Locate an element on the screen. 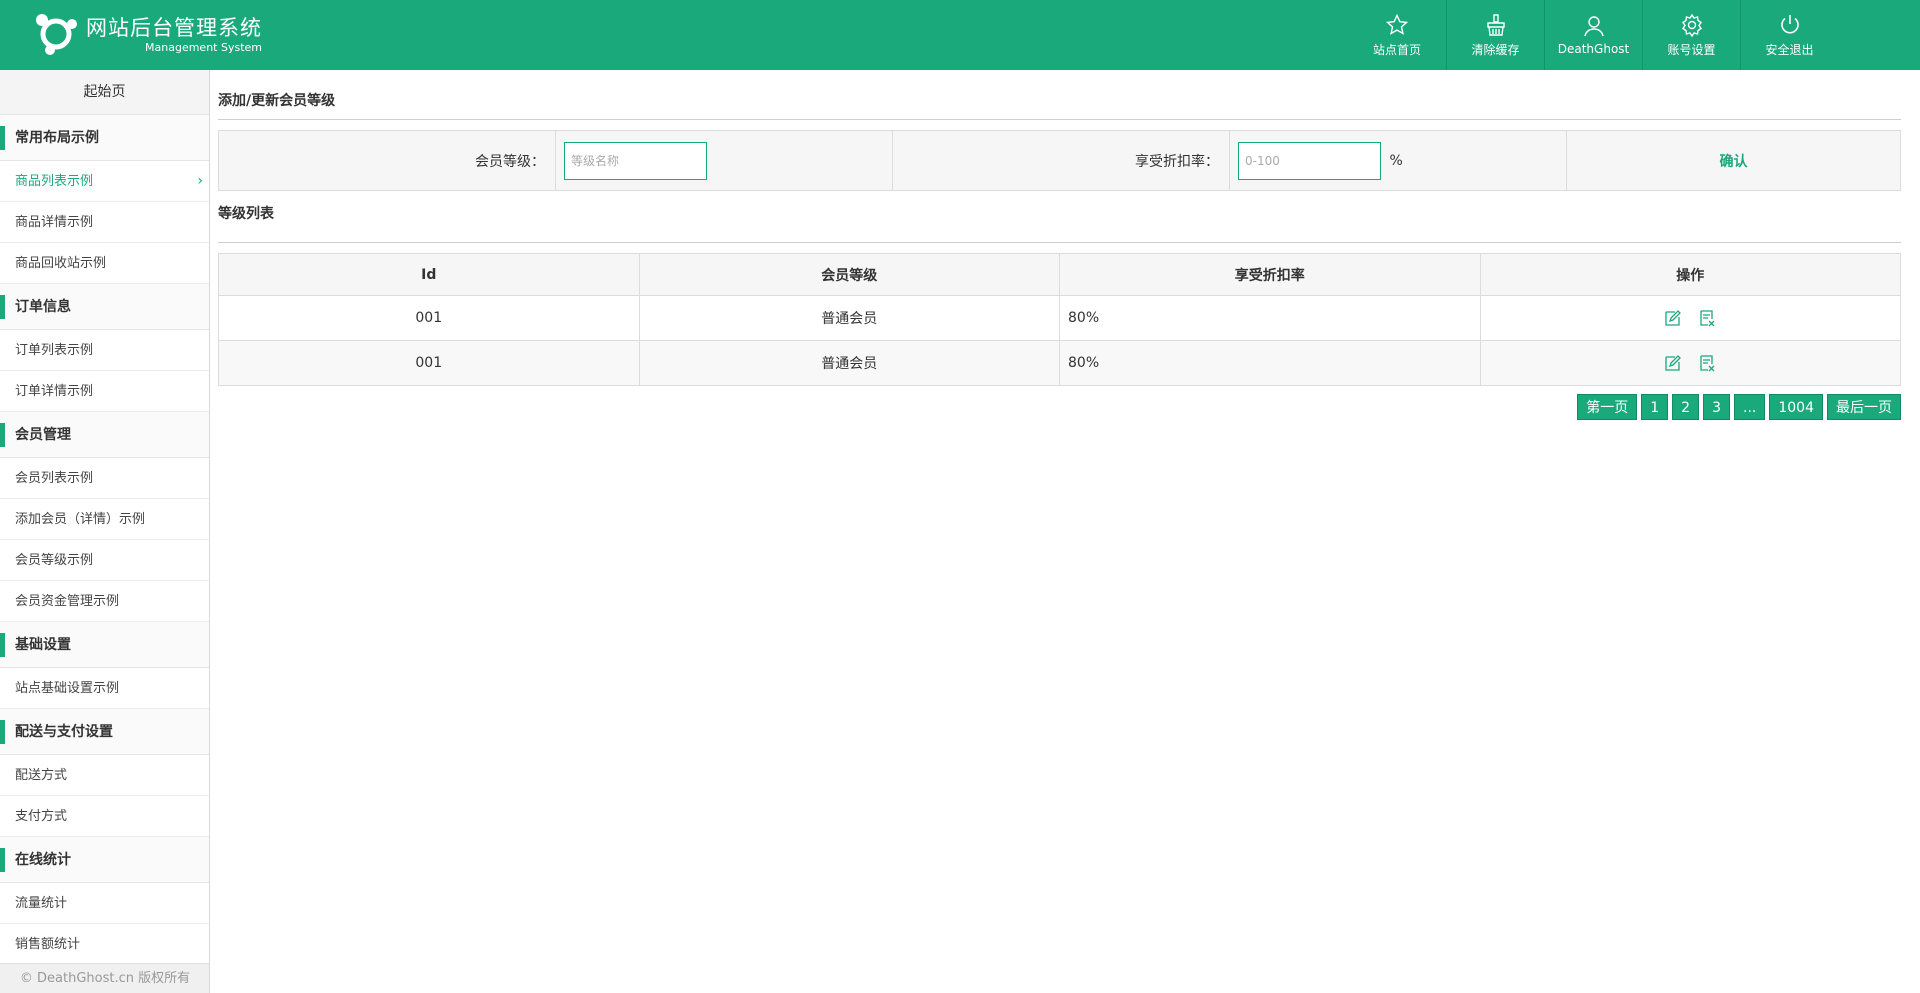 The height and width of the screenshot is (993, 1920). sidebar-item-product-recycle: 商品回收站示例 is located at coordinates (104, 263).